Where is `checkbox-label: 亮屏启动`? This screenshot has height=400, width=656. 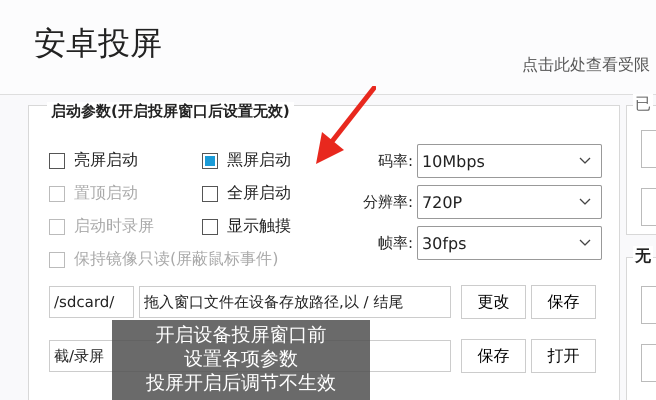 checkbox-label: 亮屏启动 is located at coordinates (106, 160).